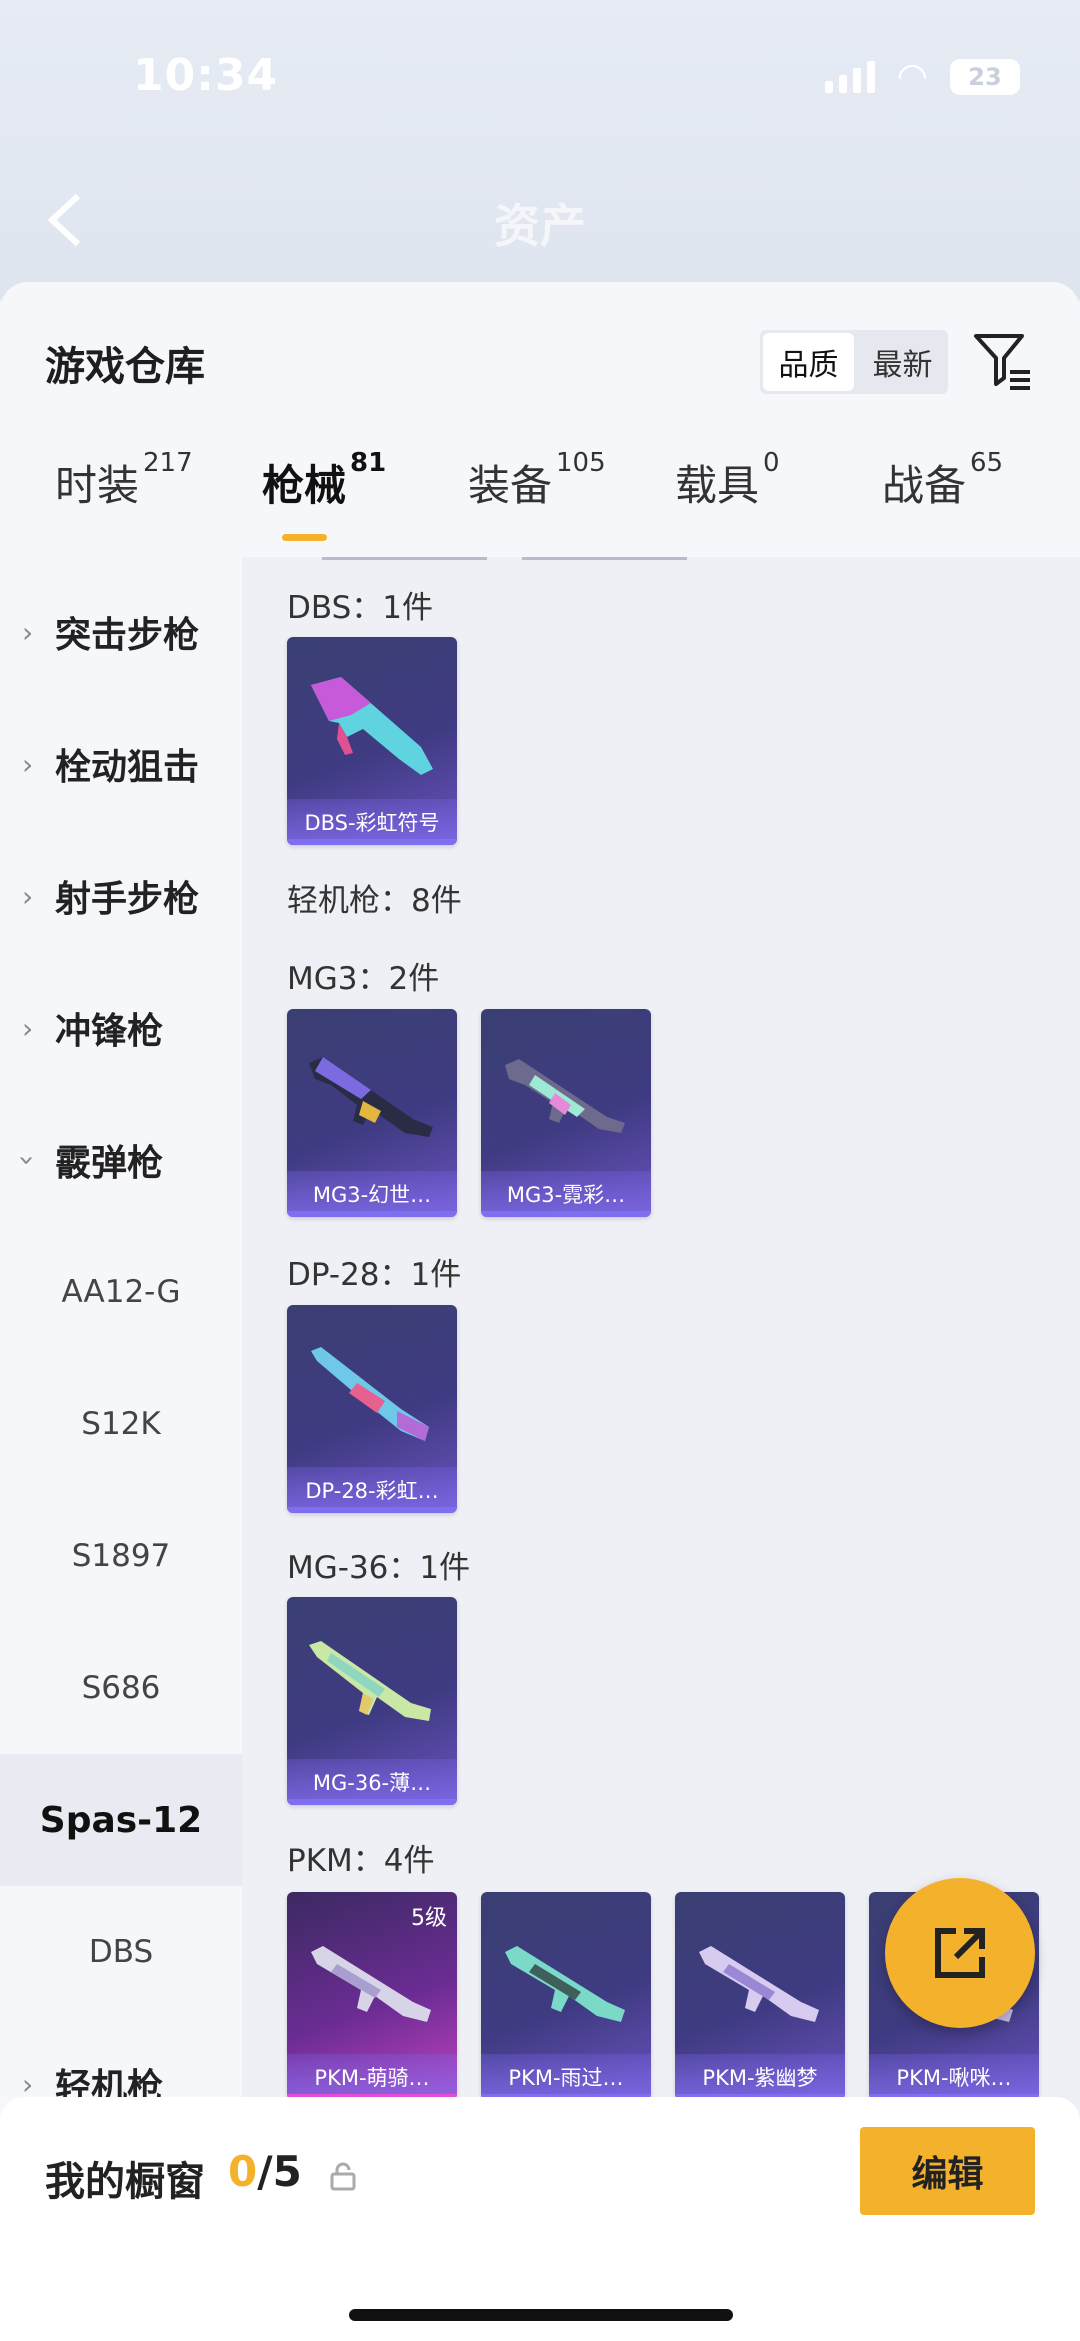  What do you see at coordinates (28, 1160) in the screenshot?
I see `chevron-down-icon: ›` at bounding box center [28, 1160].